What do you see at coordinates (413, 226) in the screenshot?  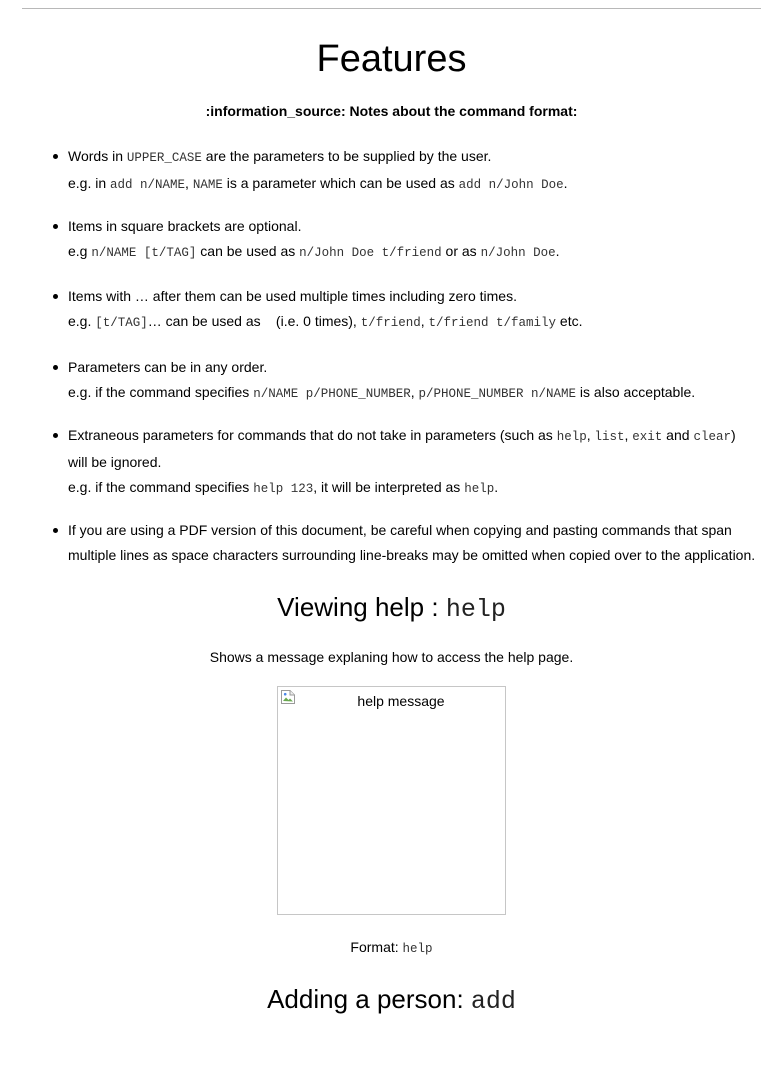 I see `note-line: Items in square brackets are optional.` at bounding box center [413, 226].